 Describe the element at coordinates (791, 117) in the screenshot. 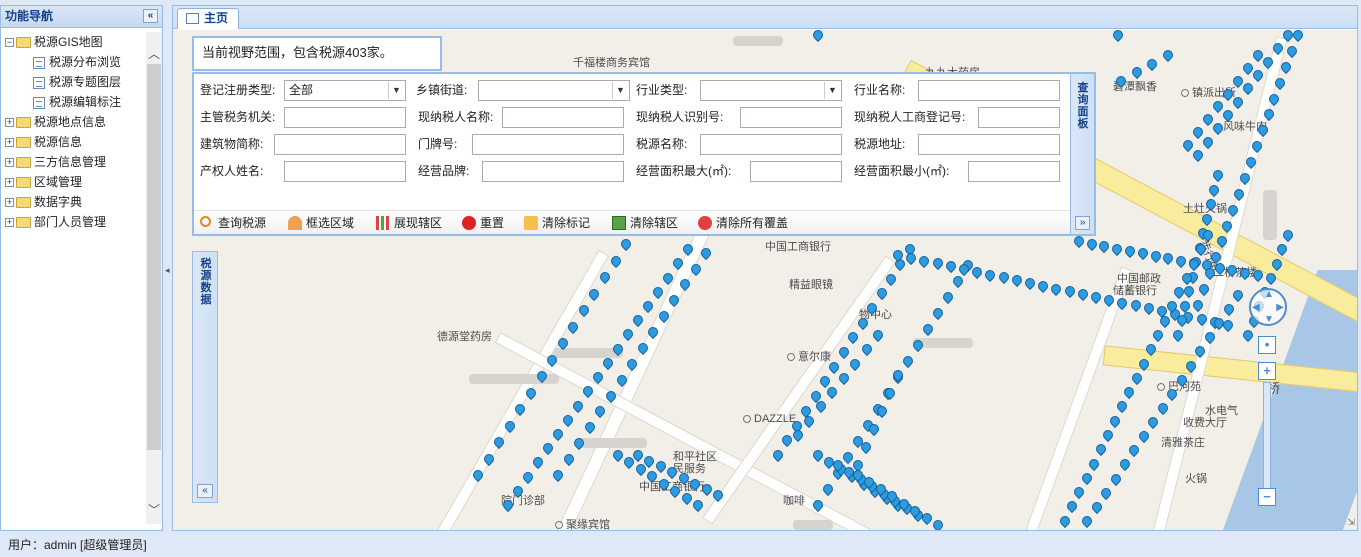

I see `taxpayer-id-input` at that location.